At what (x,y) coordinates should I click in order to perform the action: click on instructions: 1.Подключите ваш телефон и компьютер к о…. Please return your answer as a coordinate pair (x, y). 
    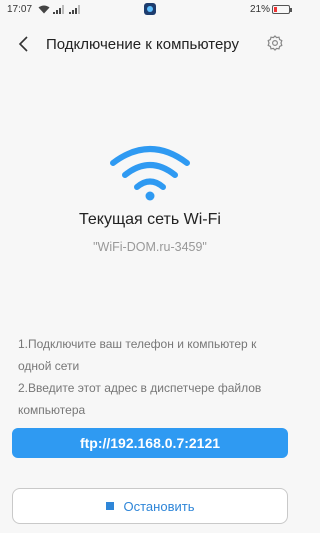
    Looking at the image, I should click on (154, 377).